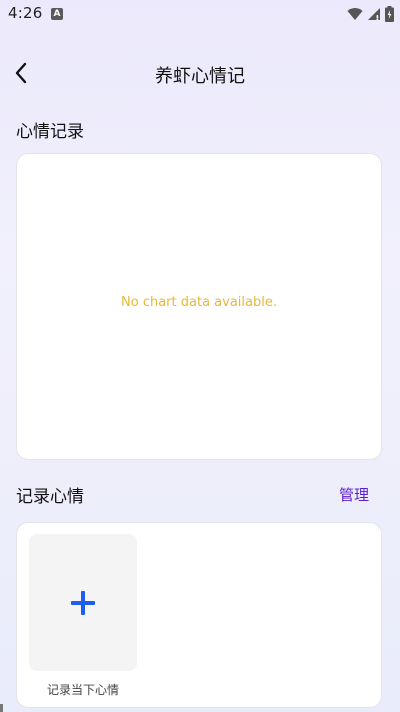  Describe the element at coordinates (199, 302) in the screenshot. I see `chart-empty-message: No chart data available.` at that location.